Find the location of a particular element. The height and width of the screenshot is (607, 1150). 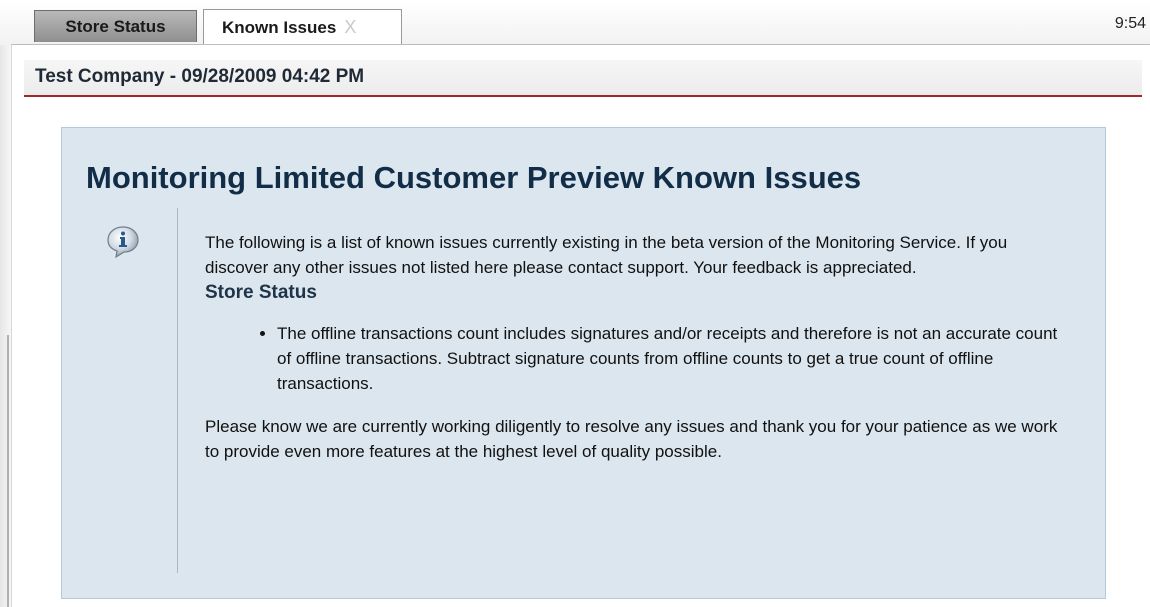

info-speech-bubble-icon is located at coordinates (123, 242).